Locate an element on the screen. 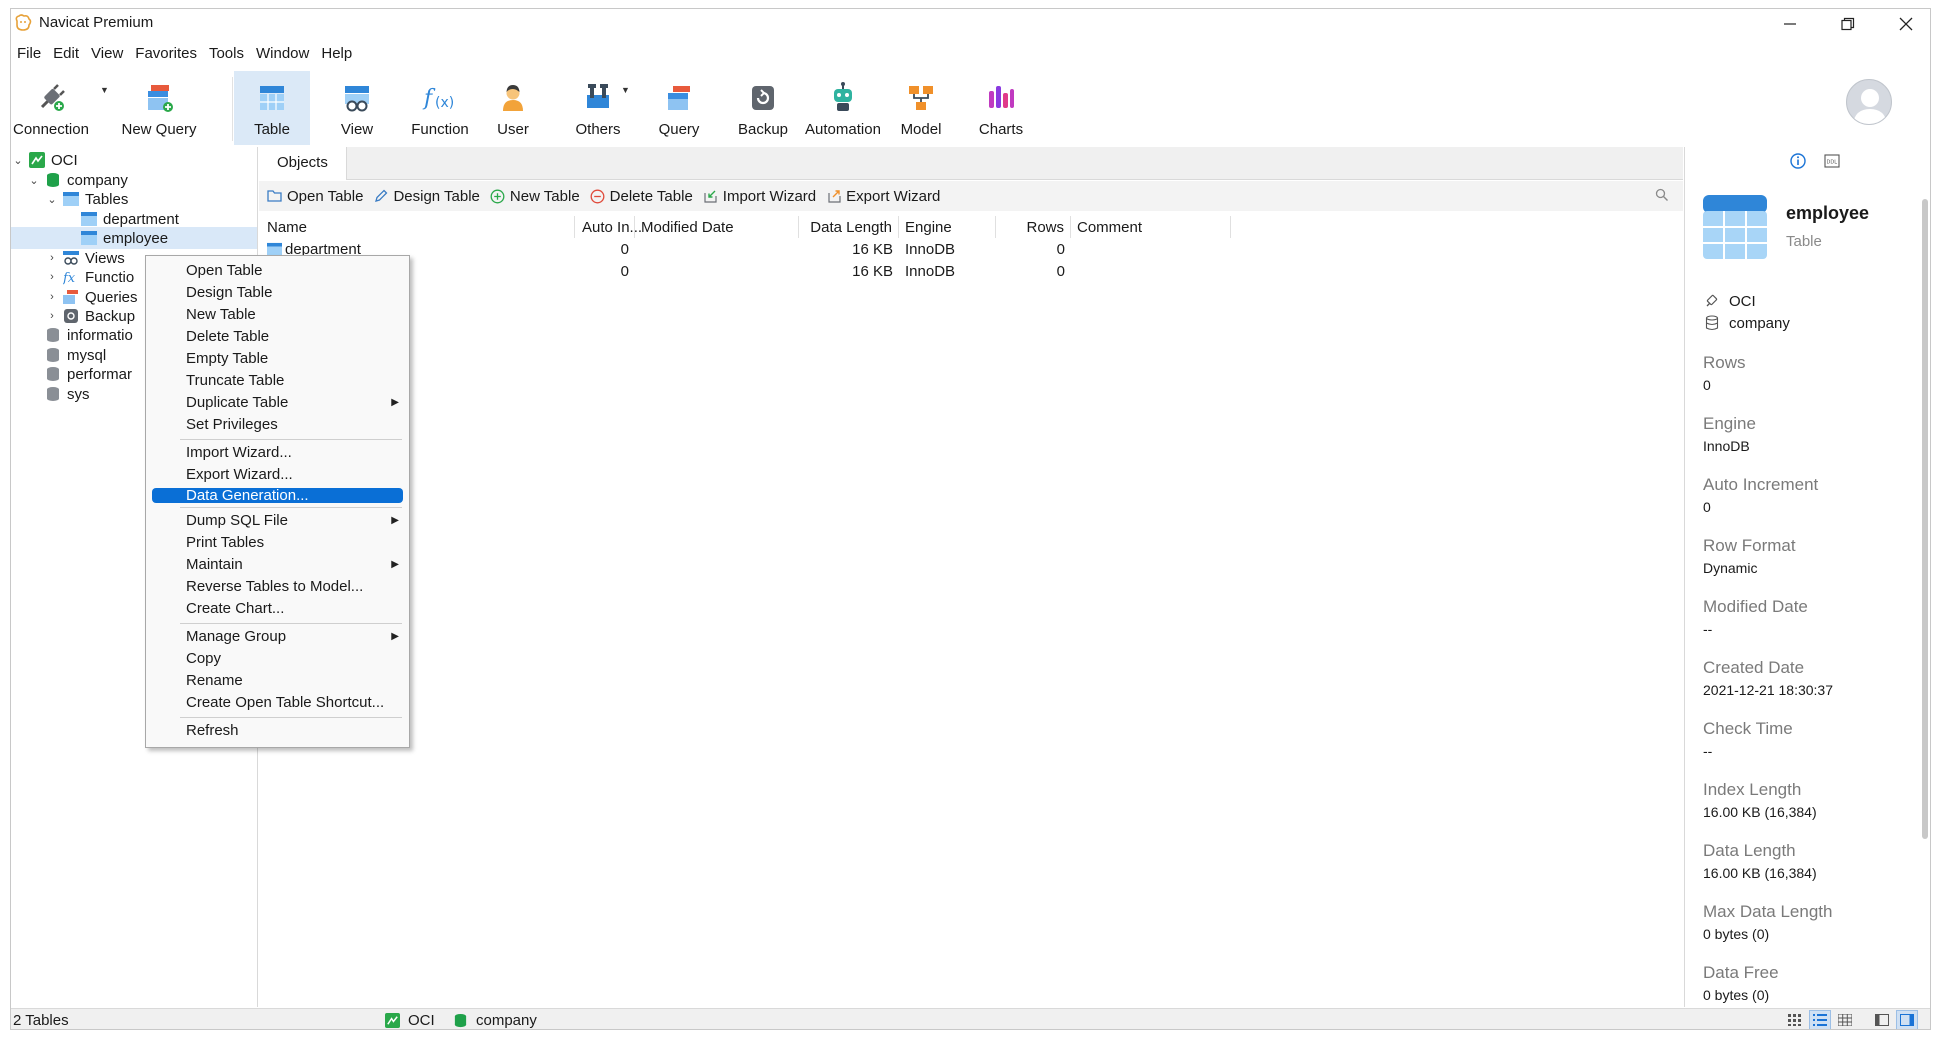 The image size is (1941, 1038). grid-view-icon is located at coordinates (1845, 1020).